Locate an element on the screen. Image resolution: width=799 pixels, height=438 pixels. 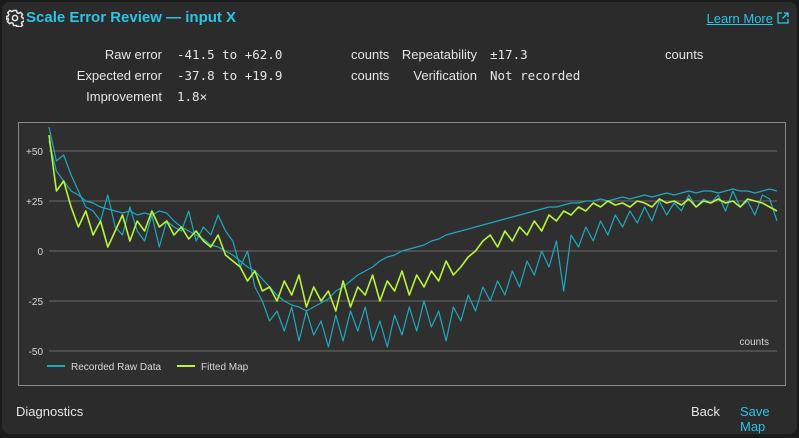
y-tick-label: +50 is located at coordinates (34, 152).